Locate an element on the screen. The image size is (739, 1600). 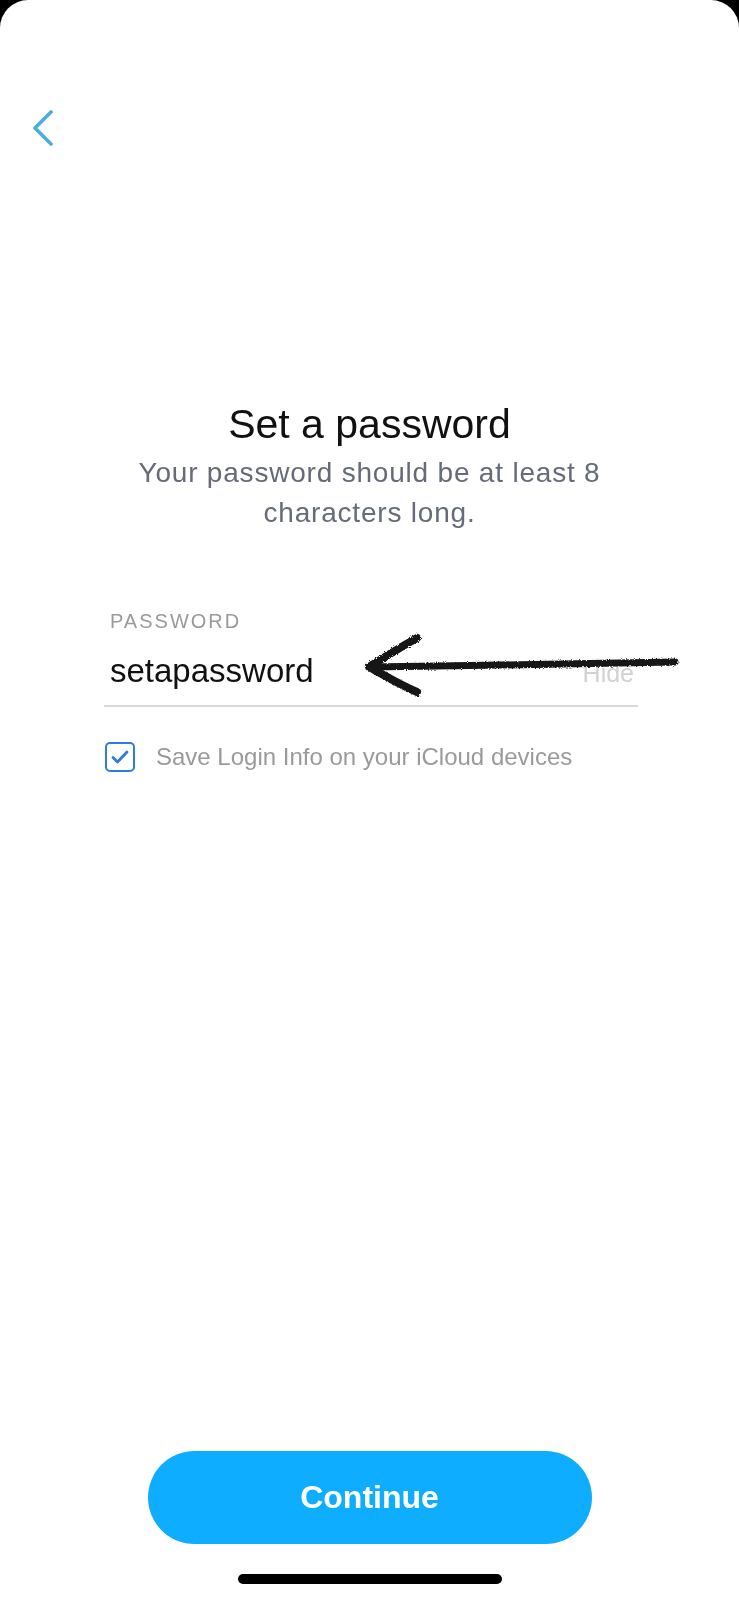
save-login-checkbox is located at coordinates (120, 757).